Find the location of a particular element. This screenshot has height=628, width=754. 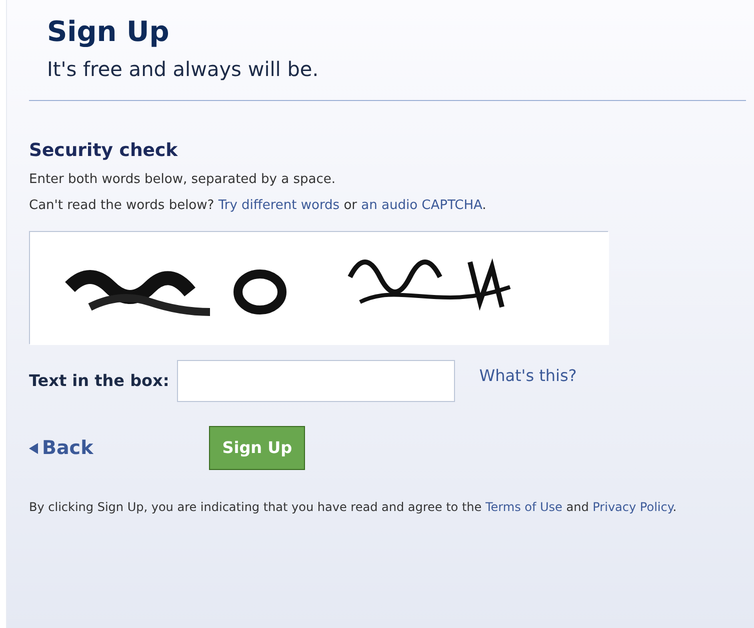

text-link: Terms of Use is located at coordinates (523, 507).